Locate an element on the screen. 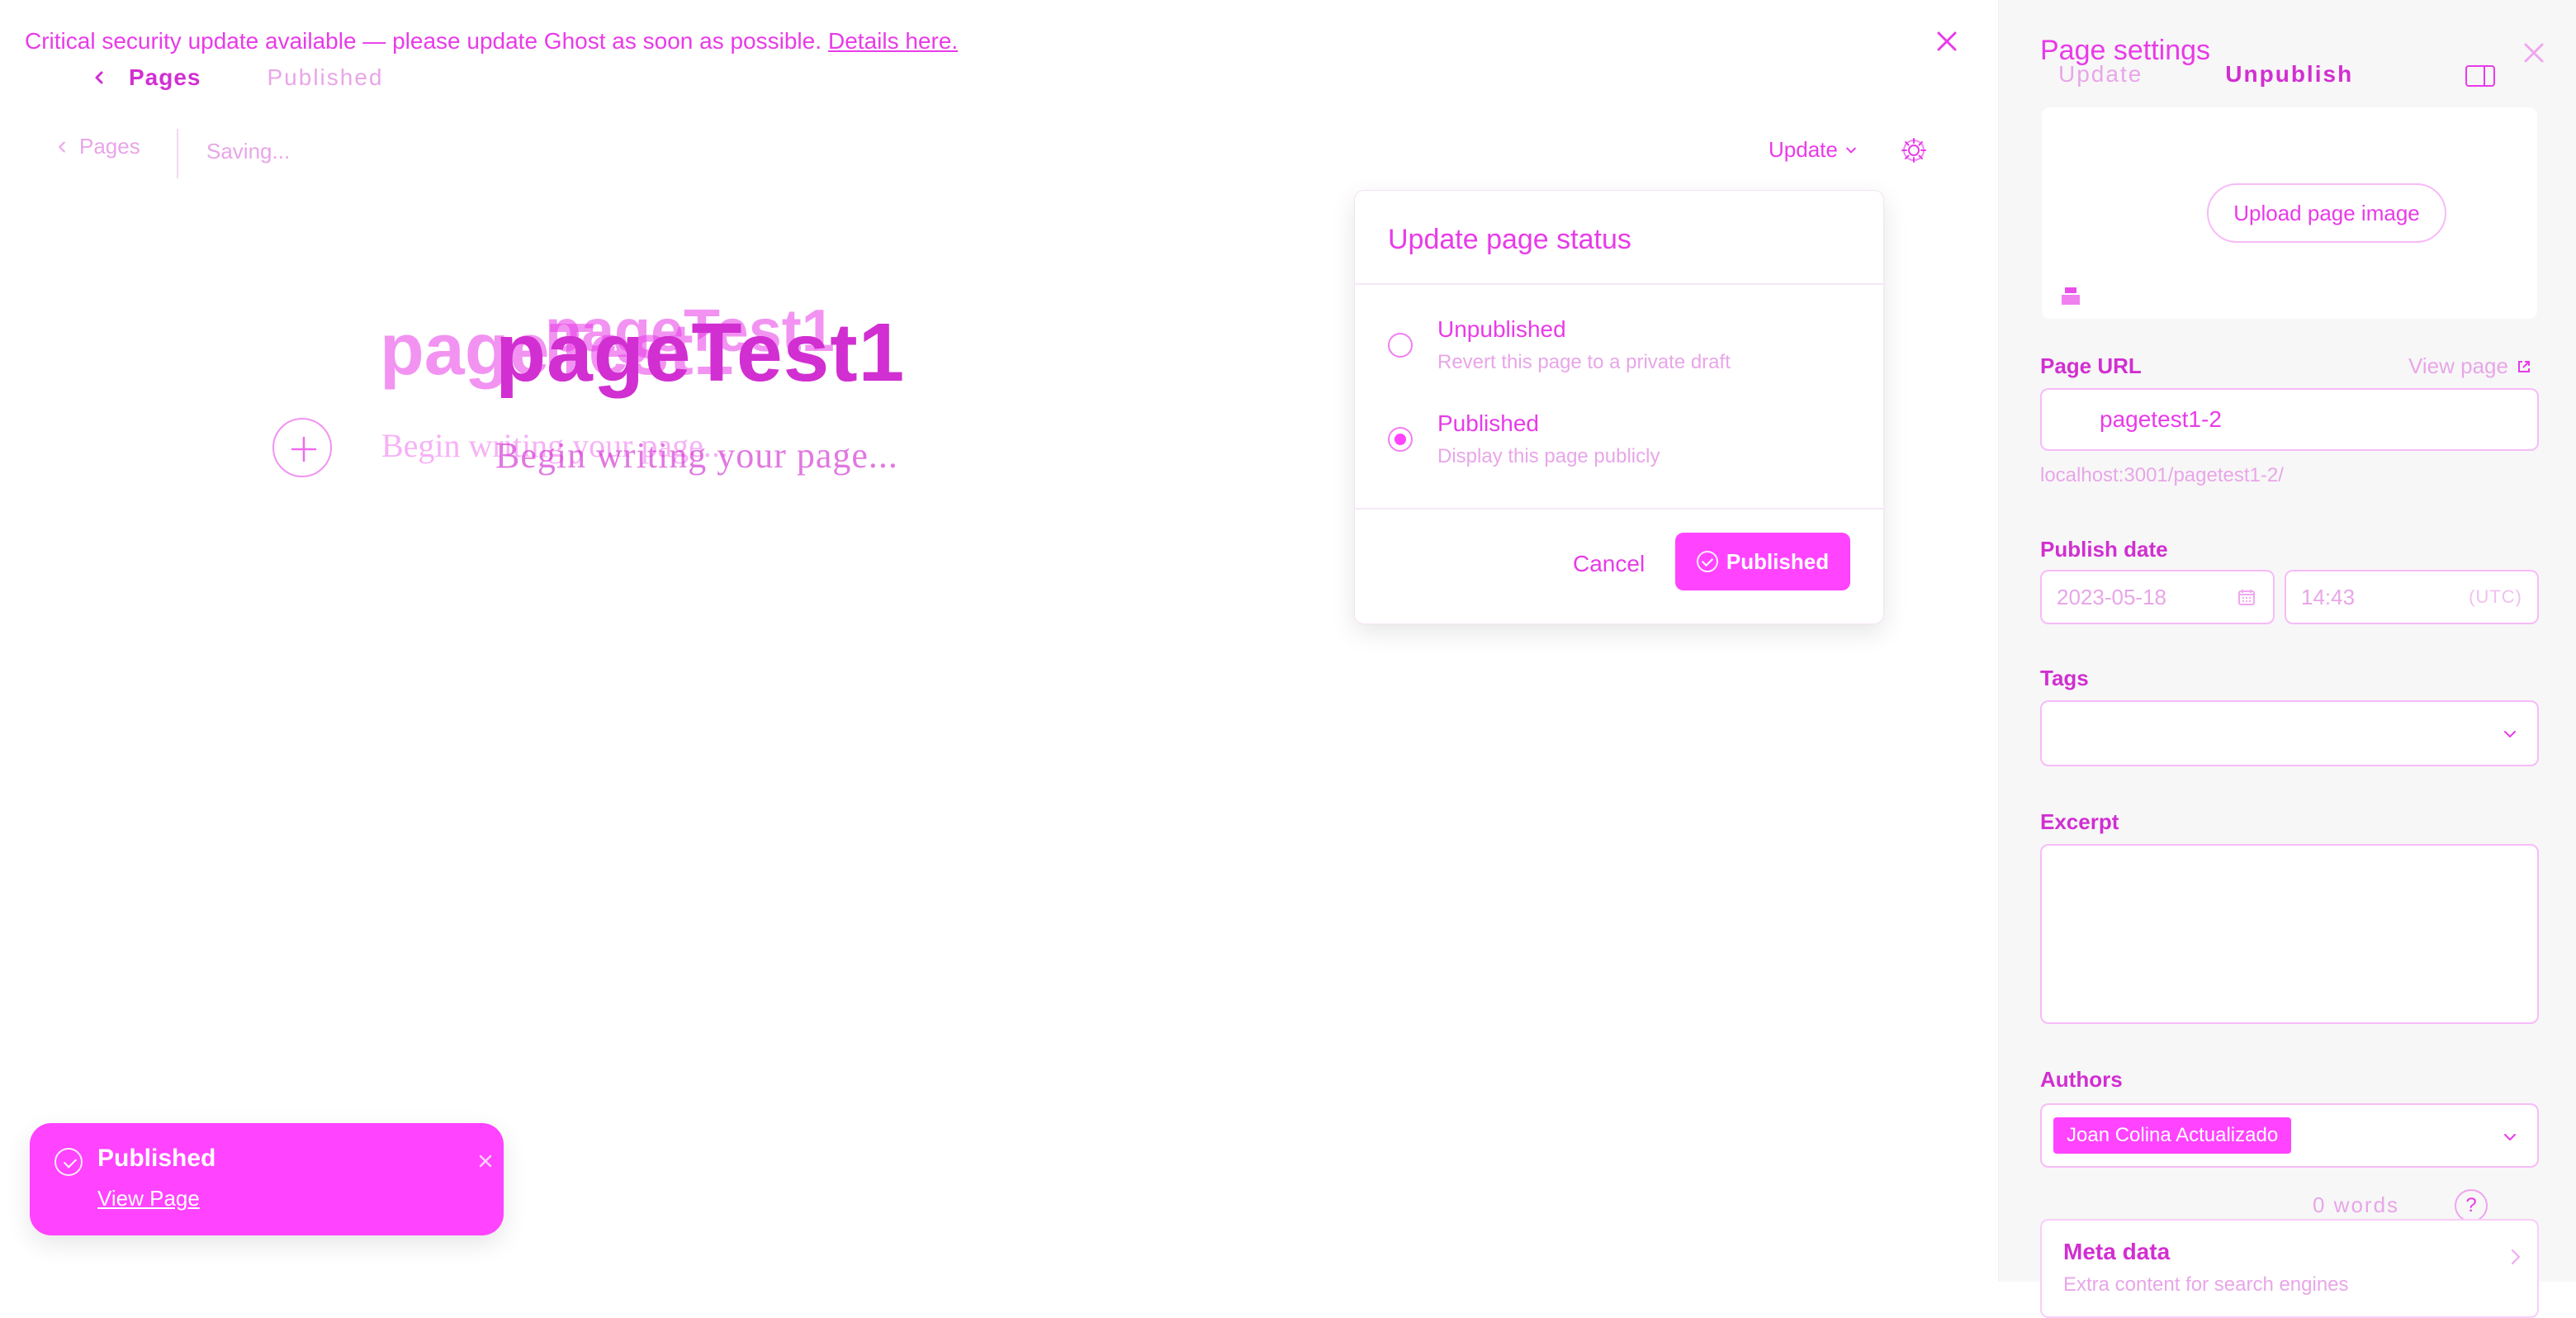  option-desc-published: Display this page publicly is located at coordinates (1548, 456).